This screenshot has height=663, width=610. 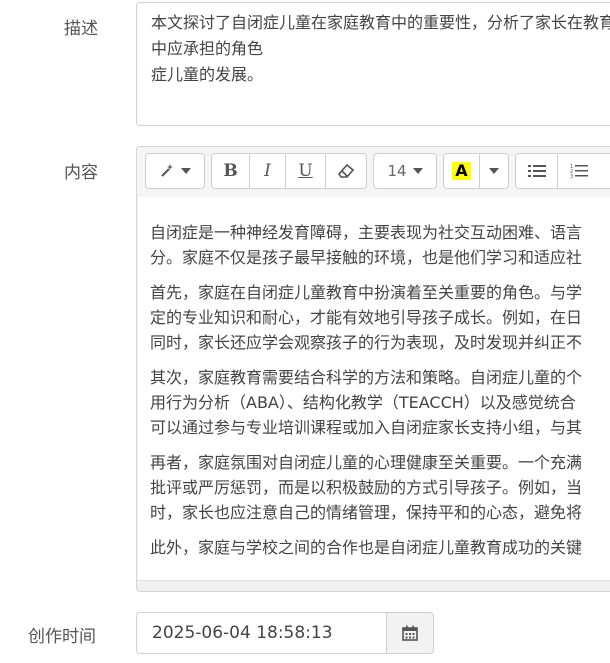 I want to click on bullet-list-icon, so click(x=536, y=171).